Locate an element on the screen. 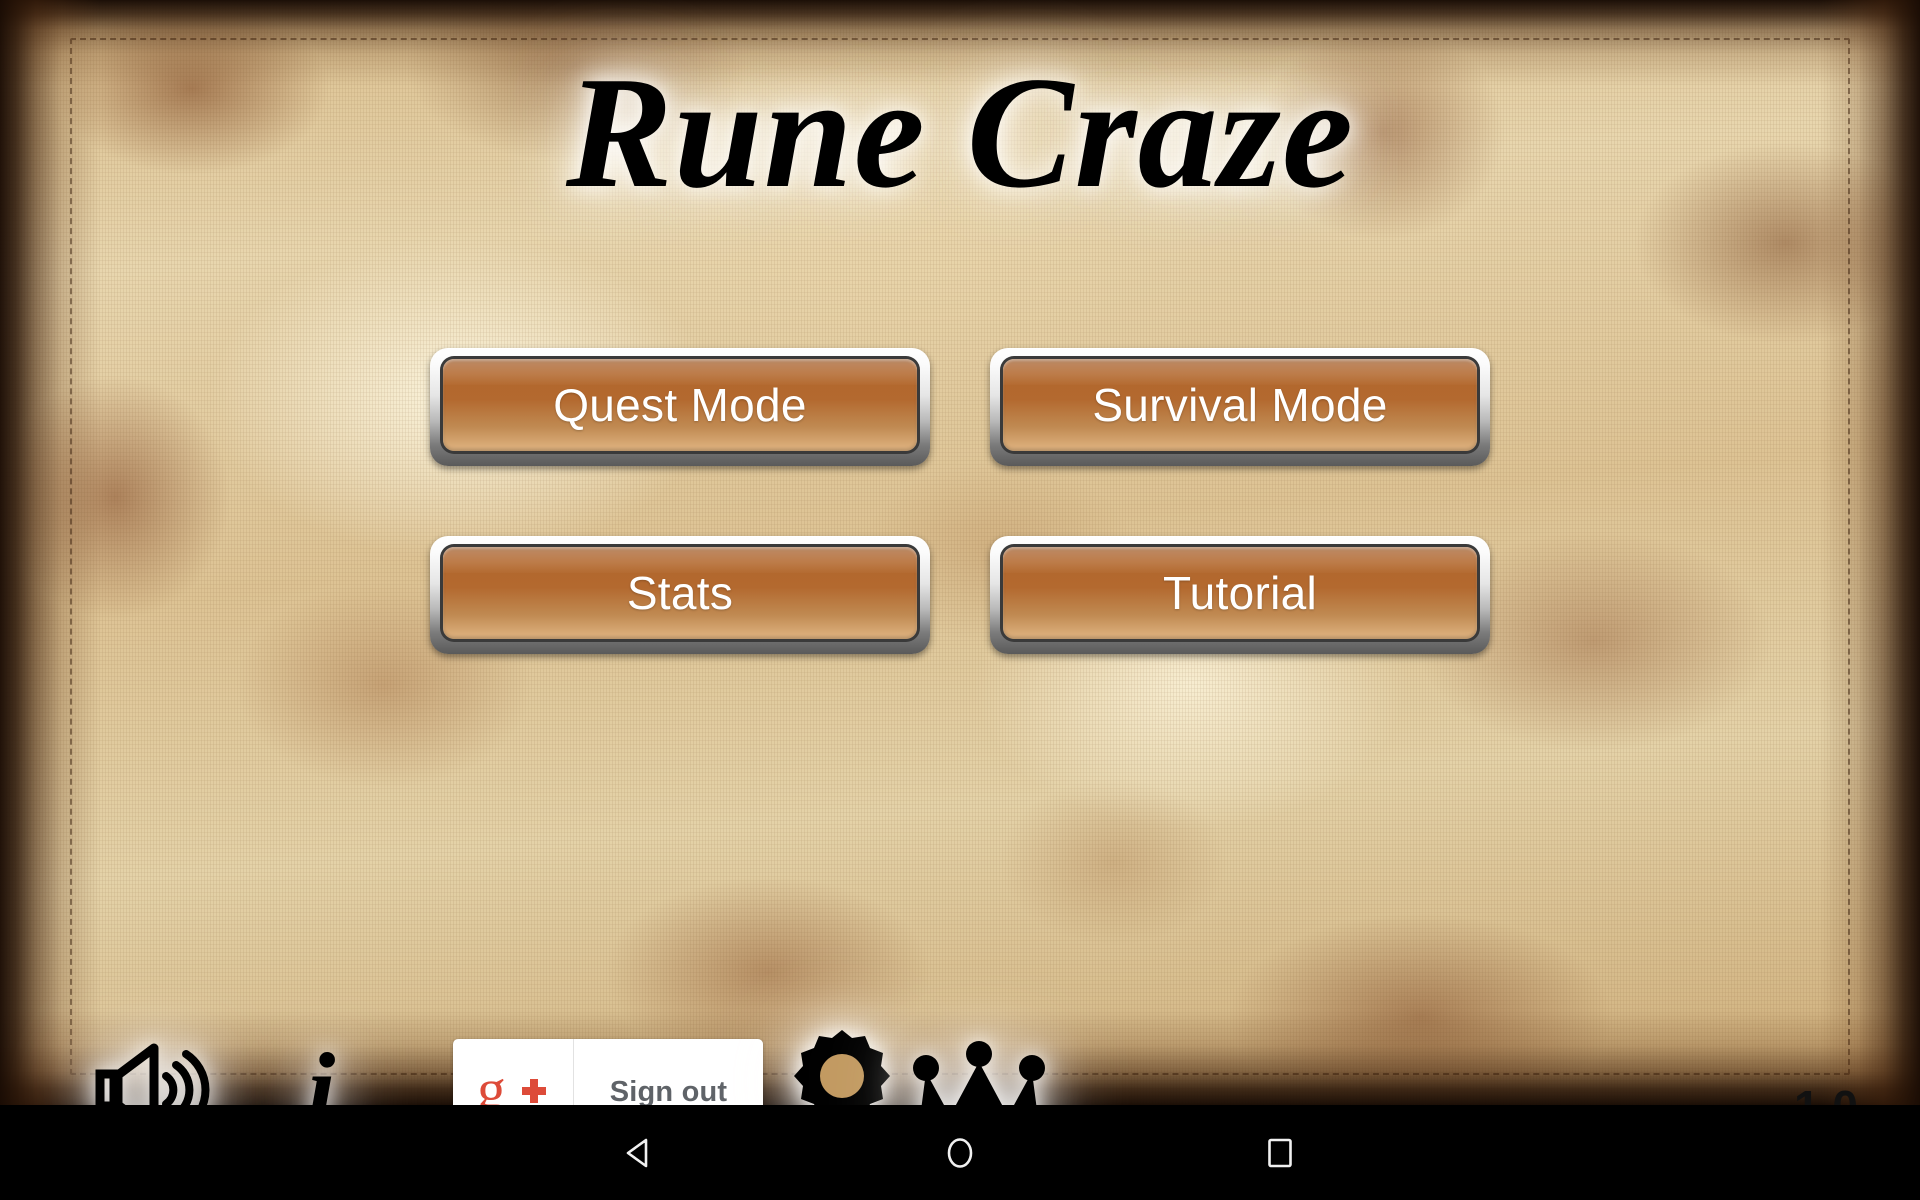 The image size is (1920, 1200). quest-mode-button: Quest Mode is located at coordinates (680, 407).